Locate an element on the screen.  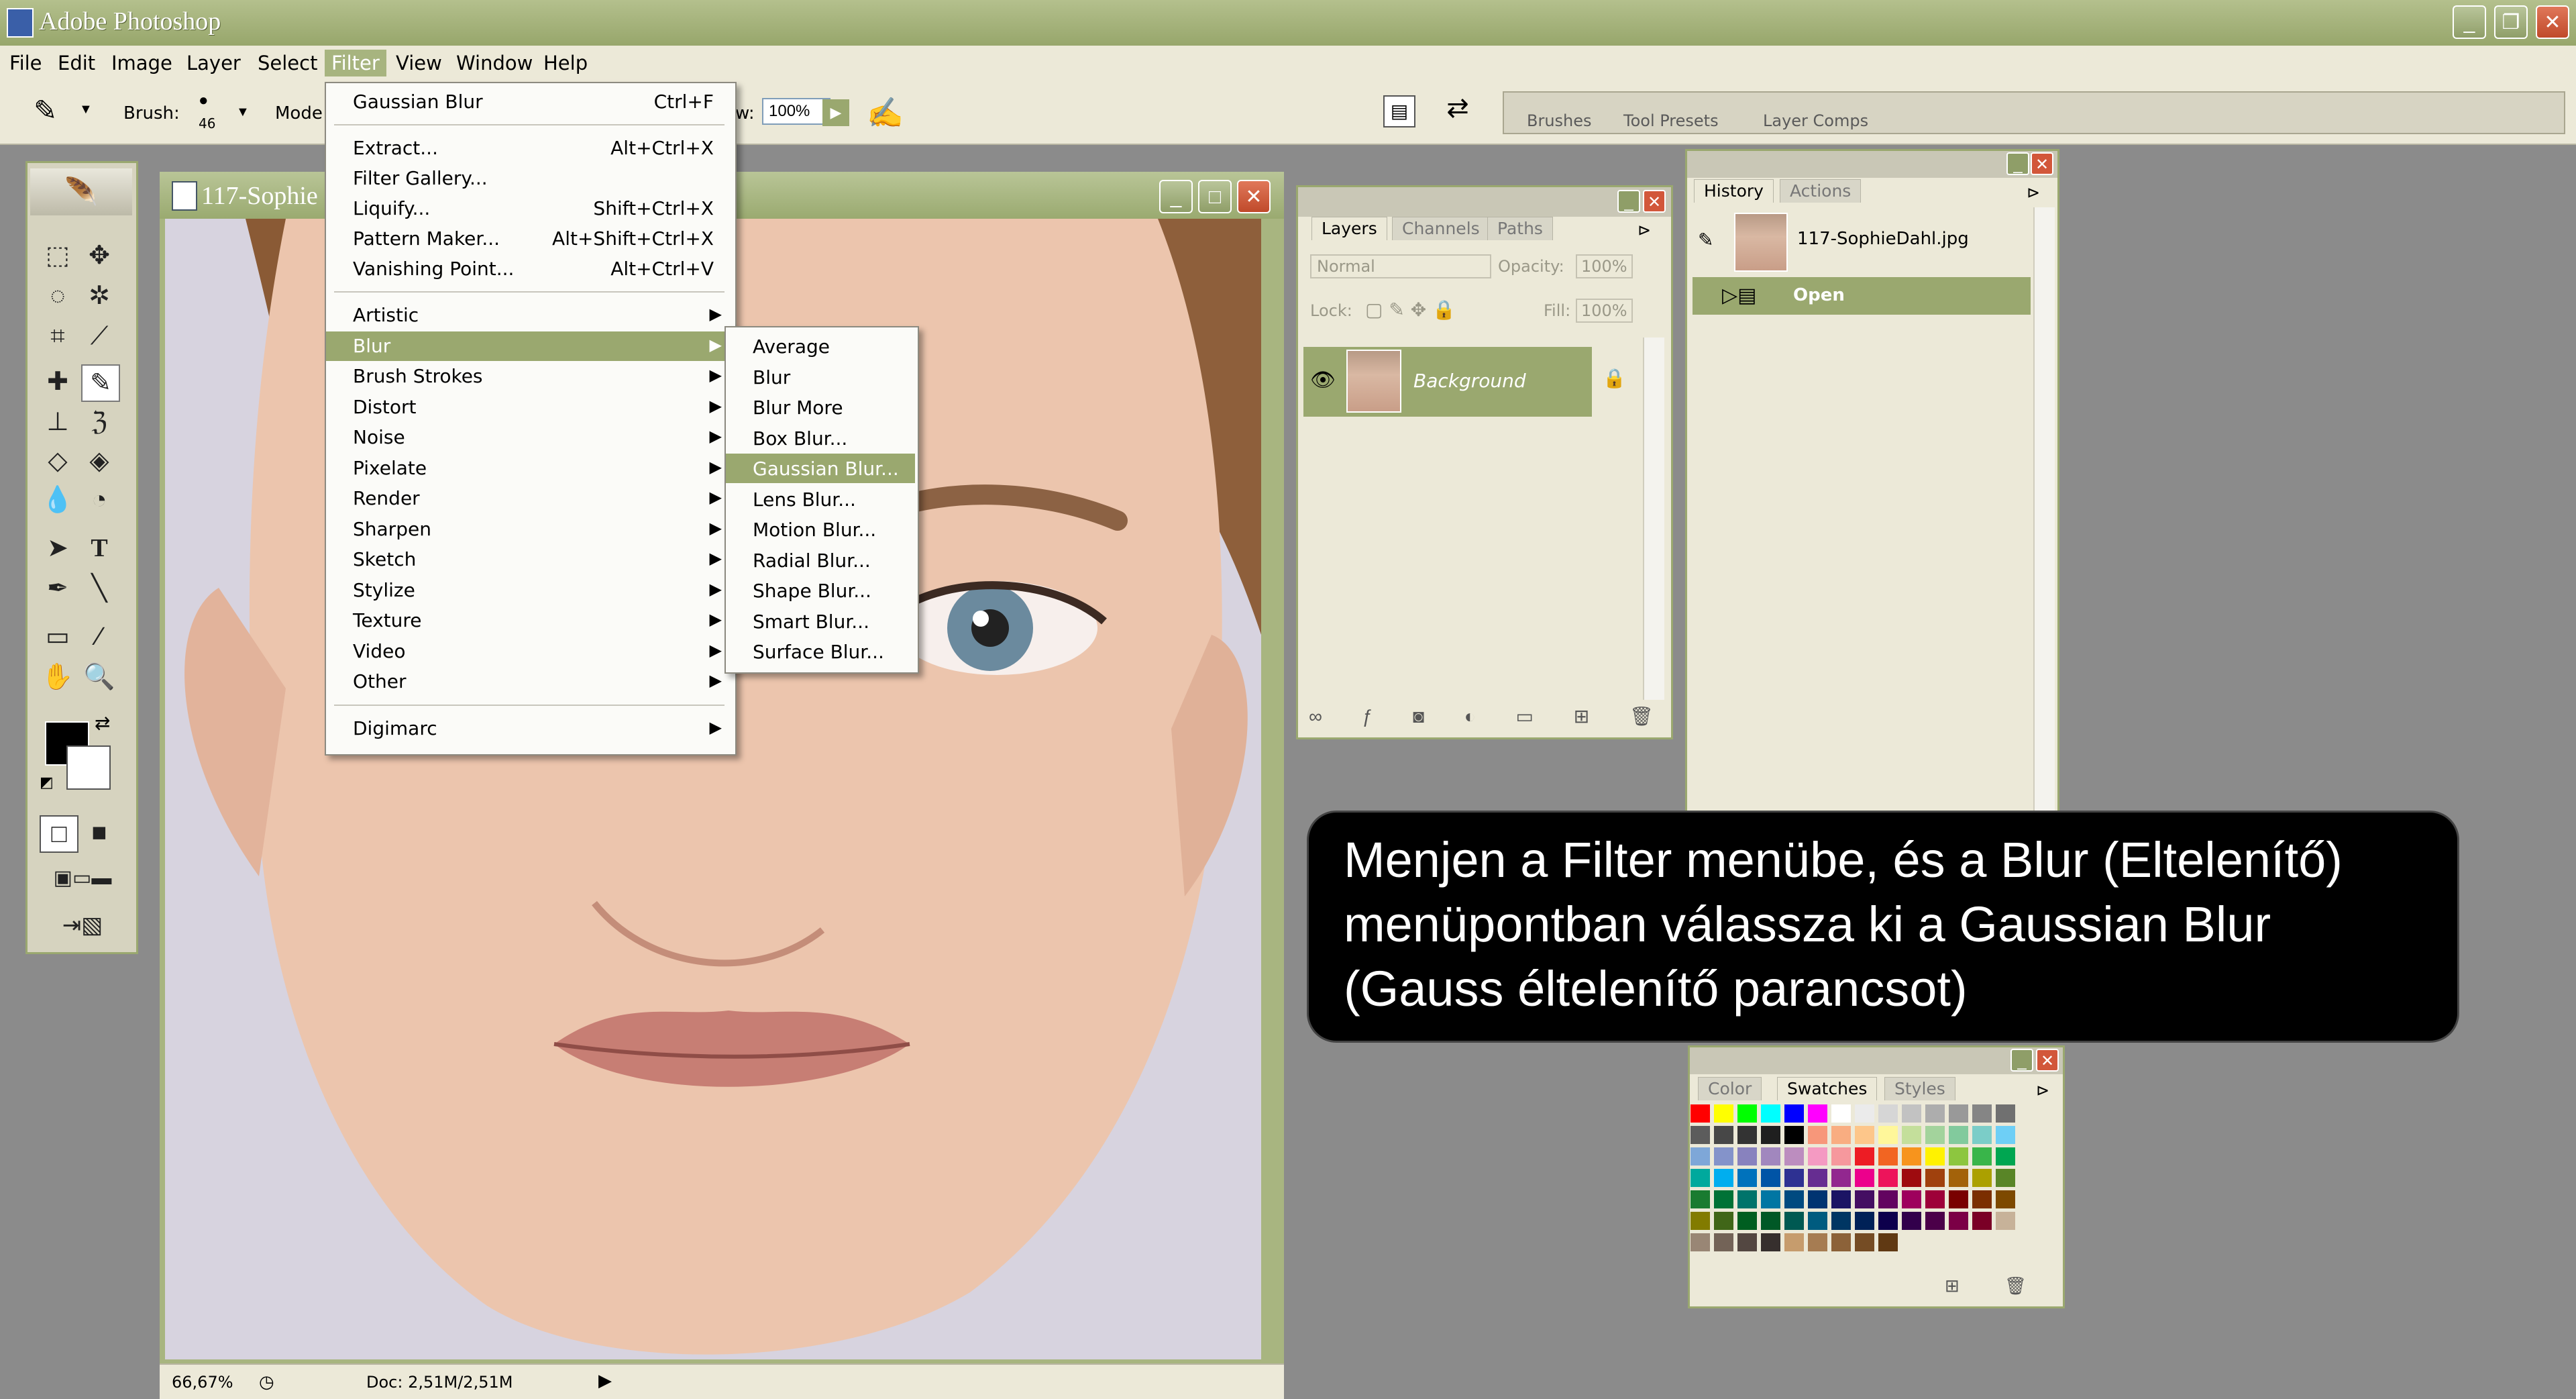
eraser-tool-icon: ◇ is located at coordinates (58, 461).